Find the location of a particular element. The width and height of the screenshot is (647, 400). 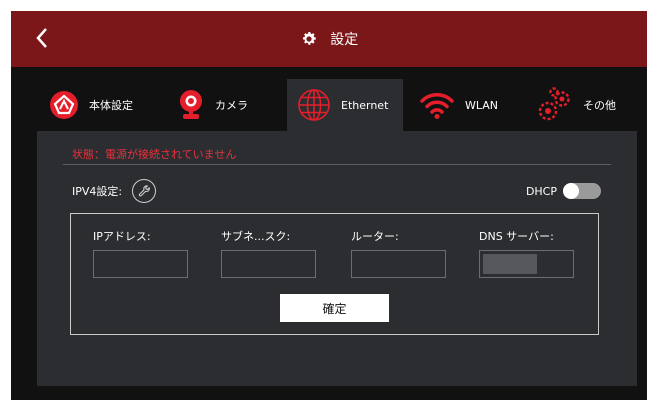

wrench-icon is located at coordinates (144, 190).